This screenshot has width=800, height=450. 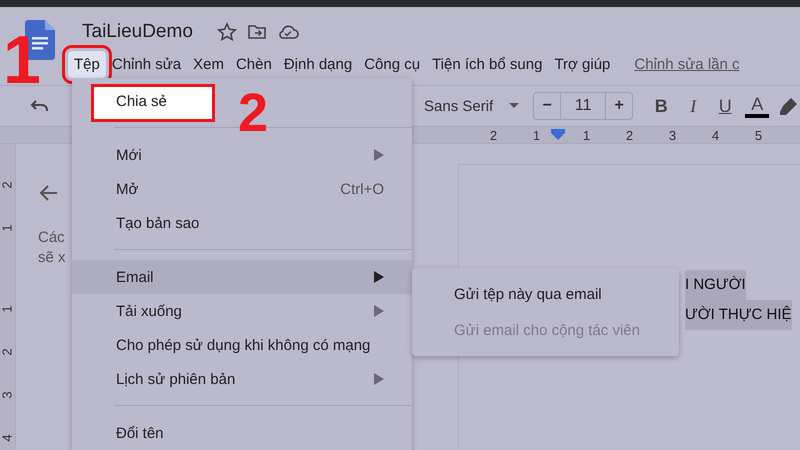 What do you see at coordinates (392, 64) in the screenshot?
I see `menu-item: Công cụ` at bounding box center [392, 64].